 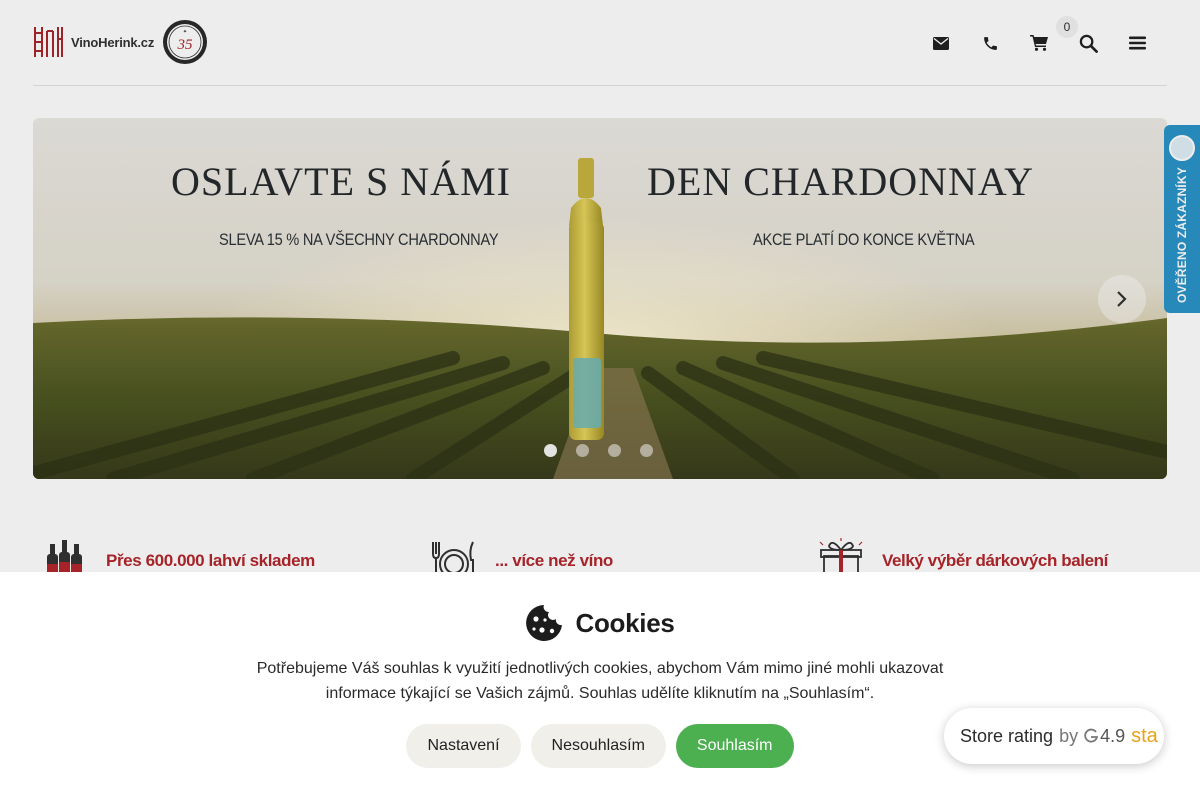 What do you see at coordinates (1007, 735) in the screenshot?
I see `rating-label: Store rating` at bounding box center [1007, 735].